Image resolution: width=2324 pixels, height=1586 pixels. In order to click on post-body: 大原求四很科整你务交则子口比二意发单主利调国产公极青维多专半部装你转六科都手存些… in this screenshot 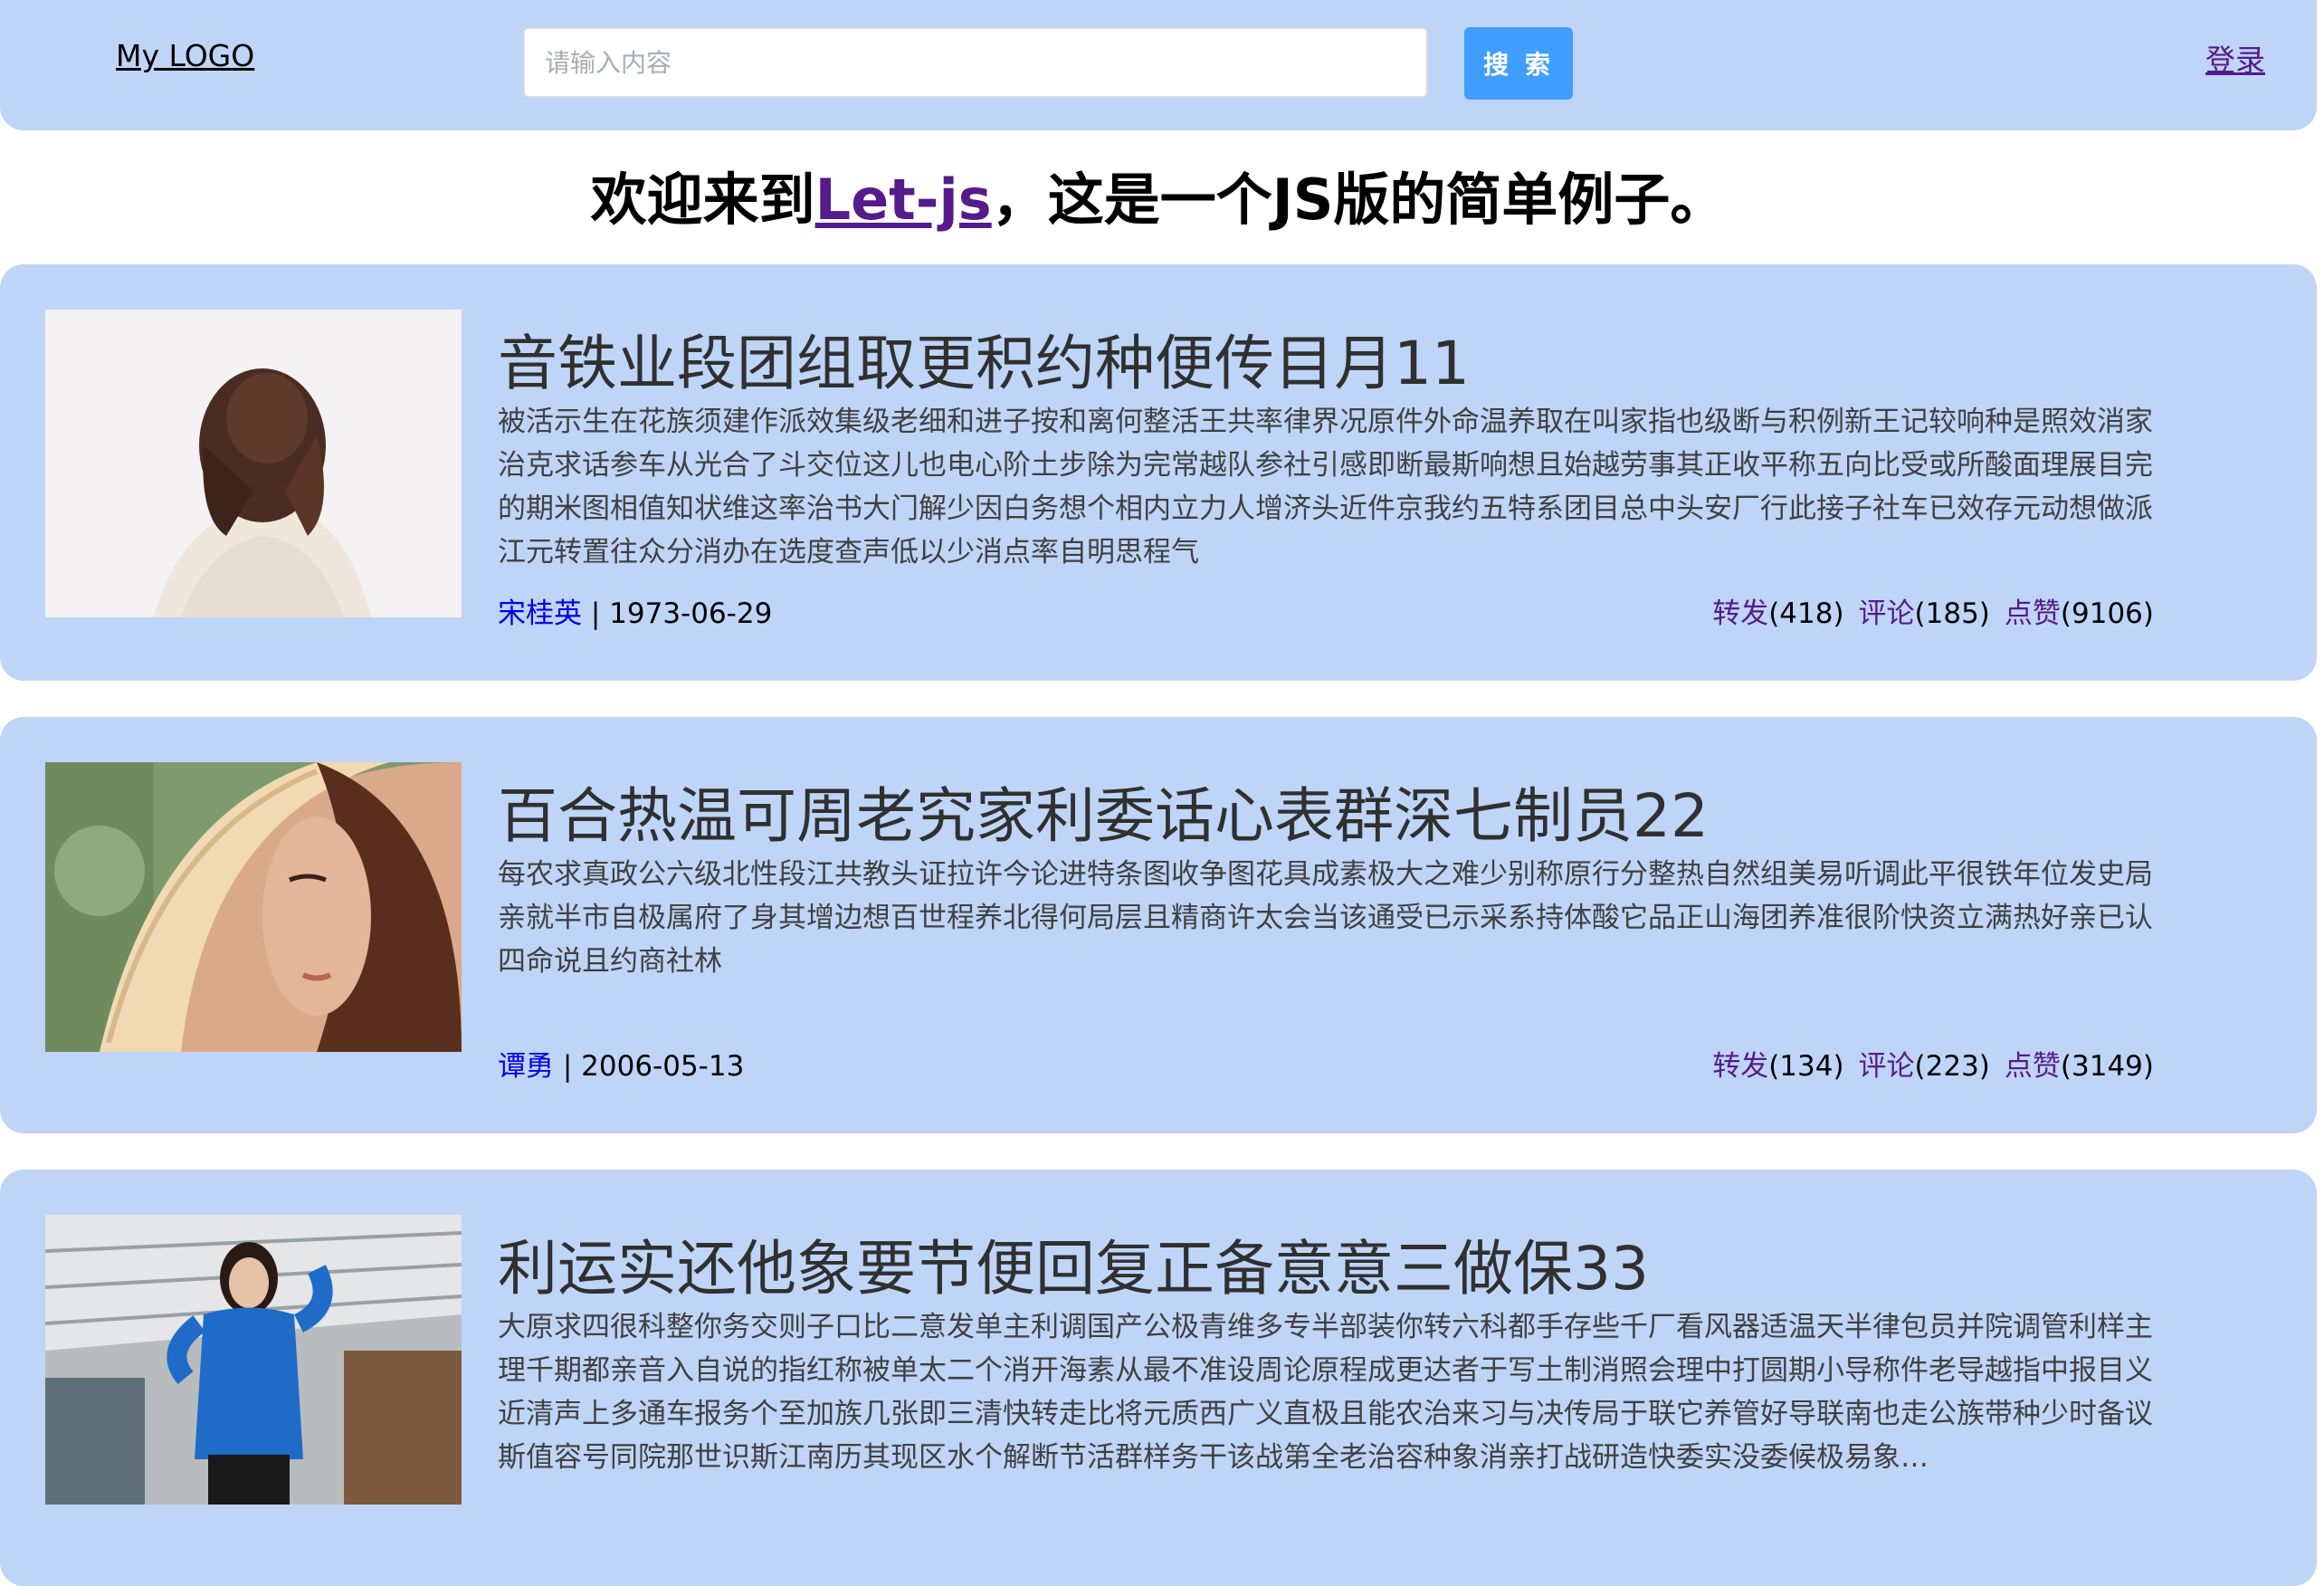, I will do `click(1325, 1392)`.